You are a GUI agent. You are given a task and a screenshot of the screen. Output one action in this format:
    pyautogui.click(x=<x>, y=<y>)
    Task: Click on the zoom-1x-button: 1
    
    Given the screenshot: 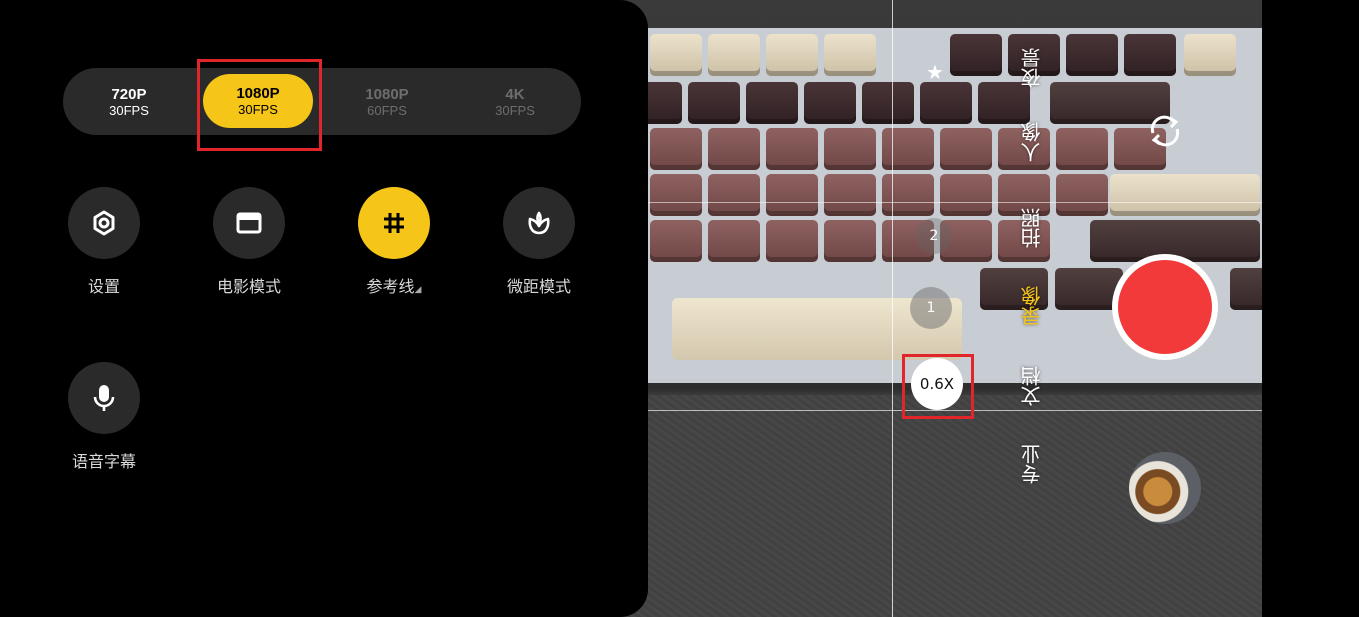 What is the action you would take?
    pyautogui.click(x=931, y=308)
    